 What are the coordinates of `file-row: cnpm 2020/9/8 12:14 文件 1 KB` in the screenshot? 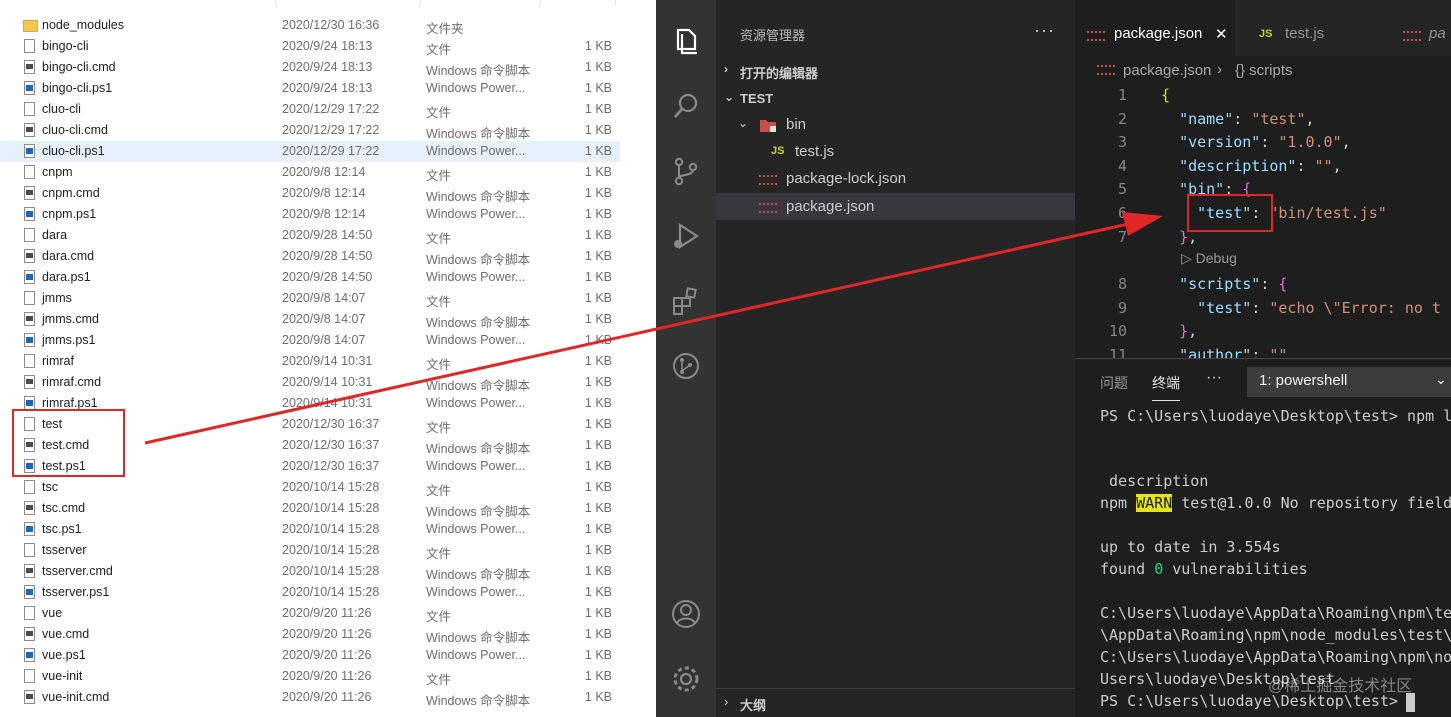 It's located at (310, 172).